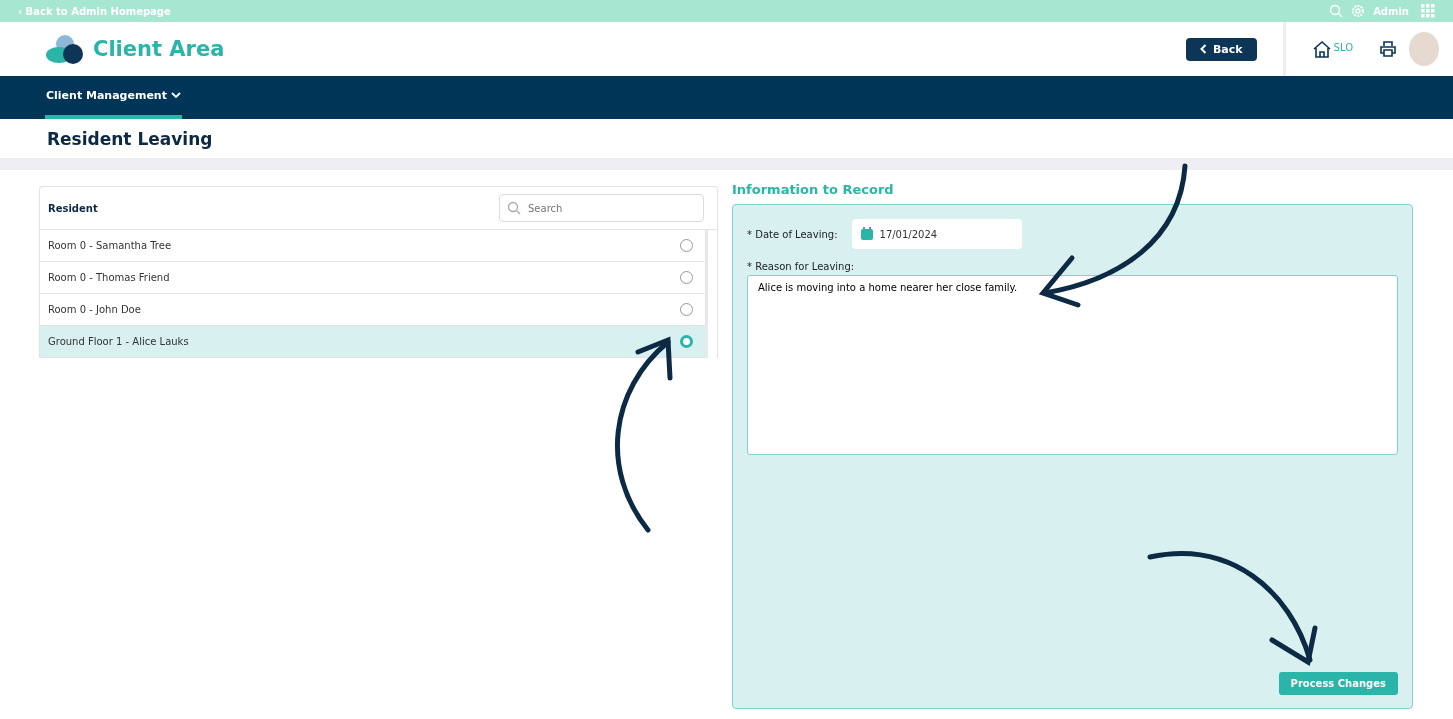 Image resolution: width=1453 pixels, height=719 pixels. Describe the element at coordinates (936, 234) in the screenshot. I see `date-field: 17/01/2024` at that location.